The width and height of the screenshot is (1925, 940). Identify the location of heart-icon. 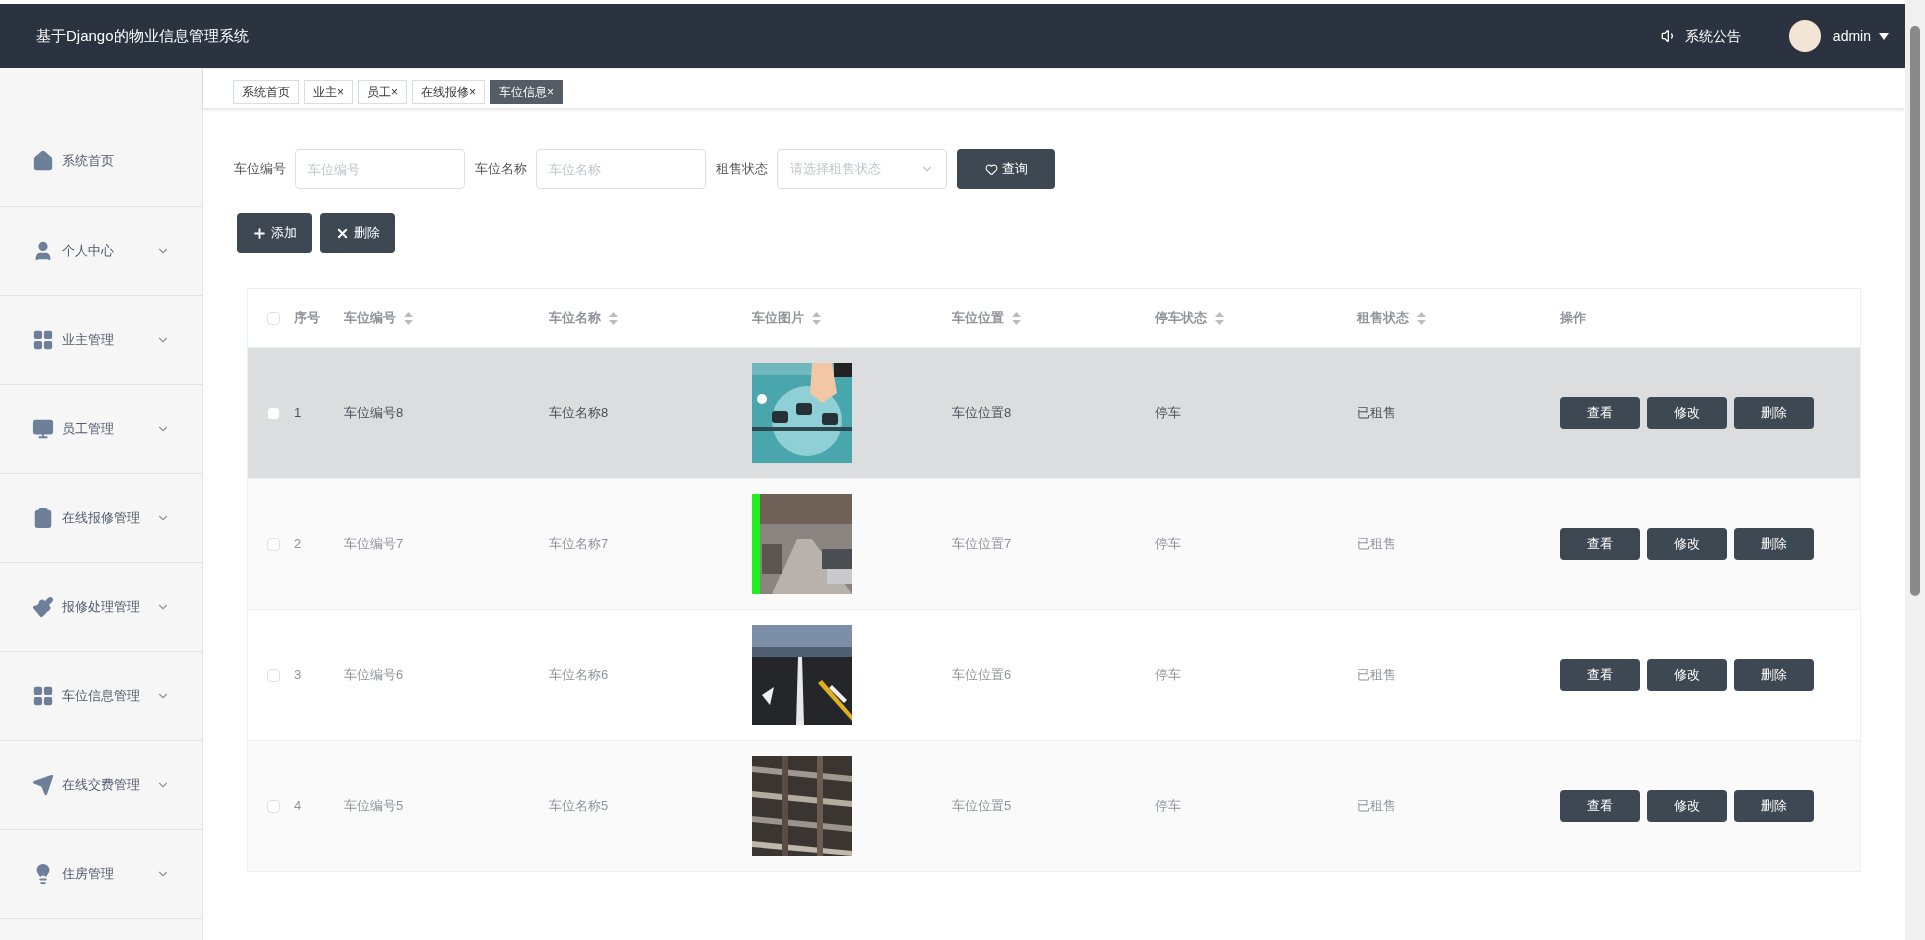
(991, 169).